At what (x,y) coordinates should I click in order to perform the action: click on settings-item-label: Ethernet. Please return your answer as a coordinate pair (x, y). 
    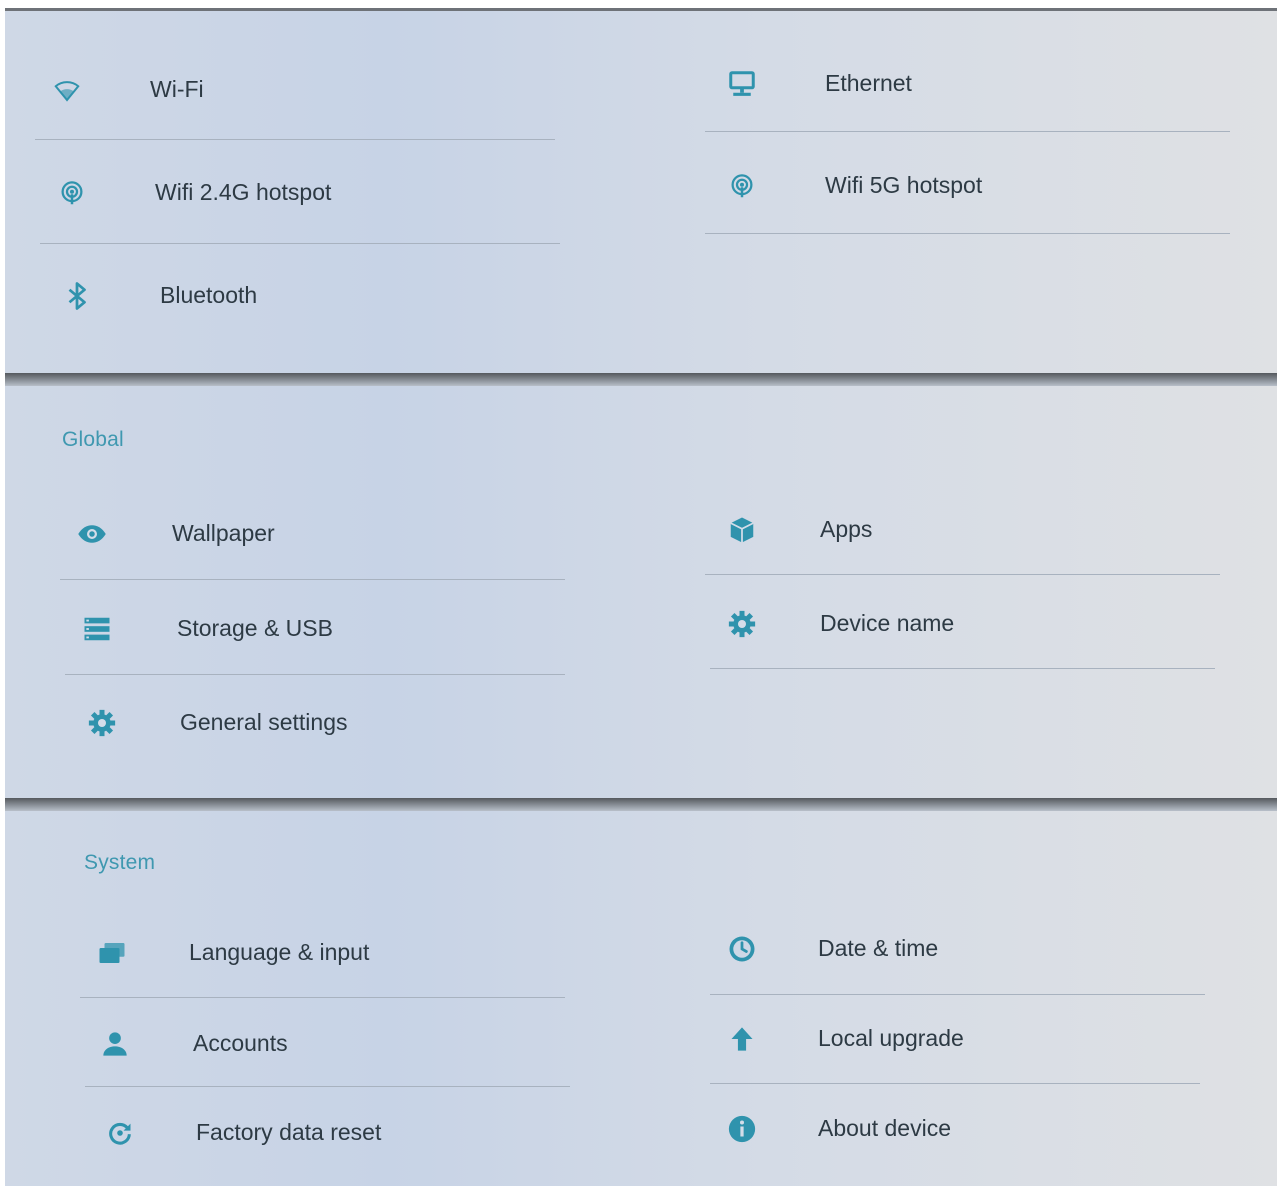
    Looking at the image, I should click on (868, 83).